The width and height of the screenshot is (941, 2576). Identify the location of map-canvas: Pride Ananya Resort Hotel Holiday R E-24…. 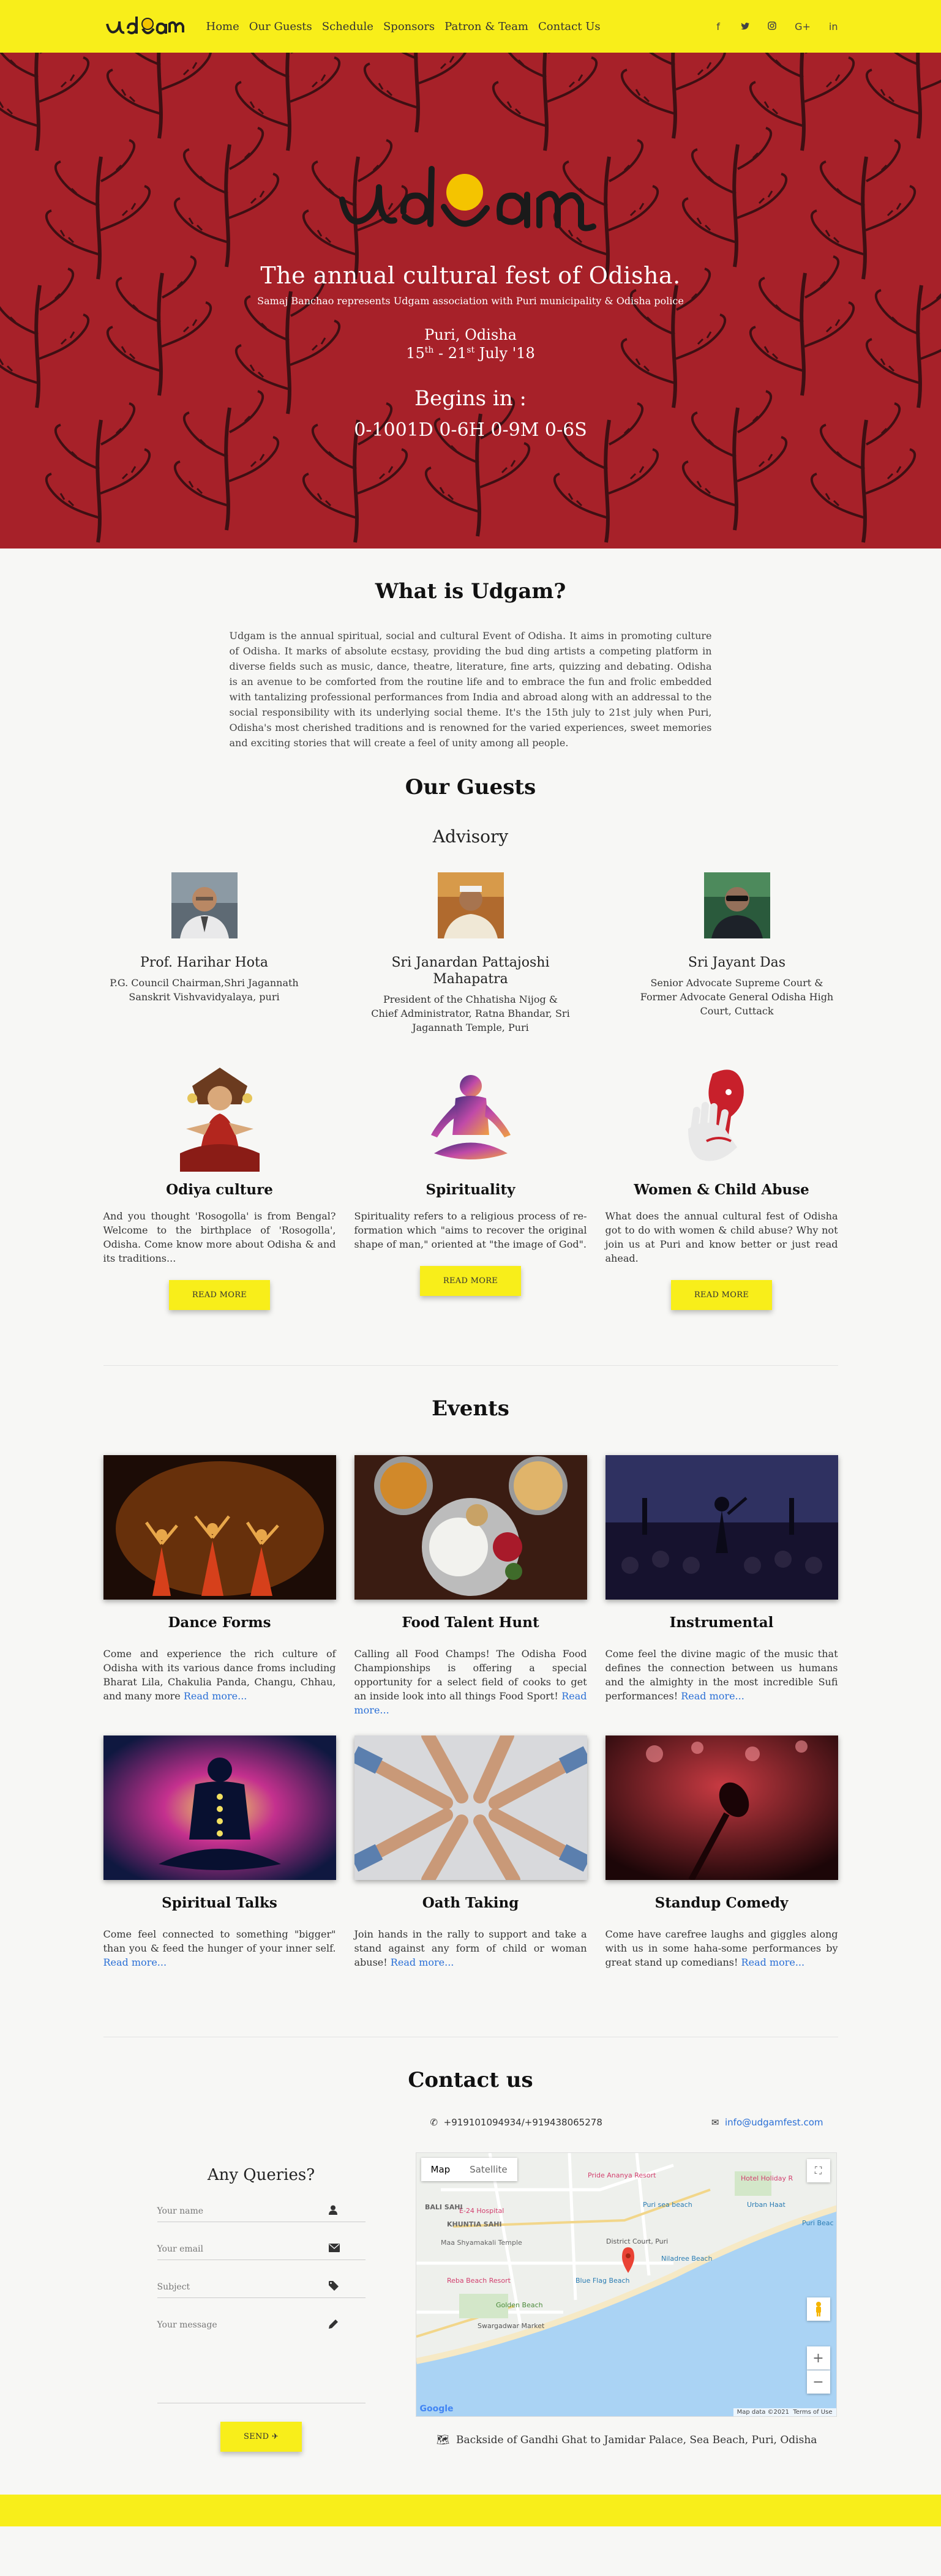
(626, 2285).